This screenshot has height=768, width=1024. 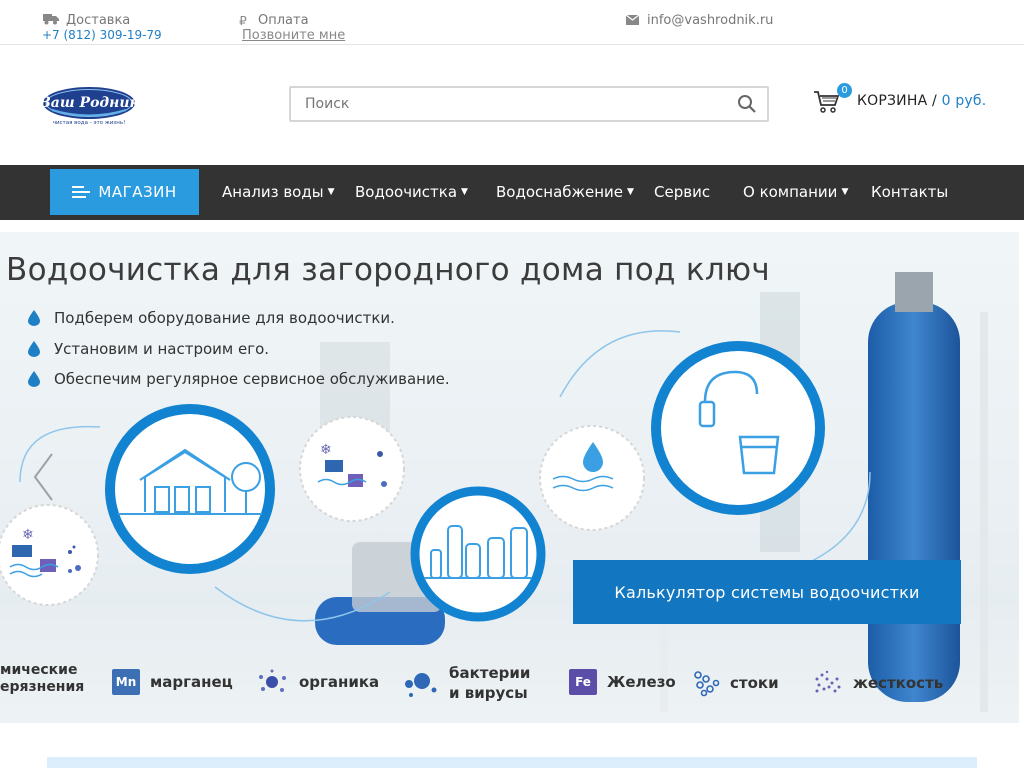 I want to click on banner-bullet: Установим и настроим его., so click(x=148, y=349).